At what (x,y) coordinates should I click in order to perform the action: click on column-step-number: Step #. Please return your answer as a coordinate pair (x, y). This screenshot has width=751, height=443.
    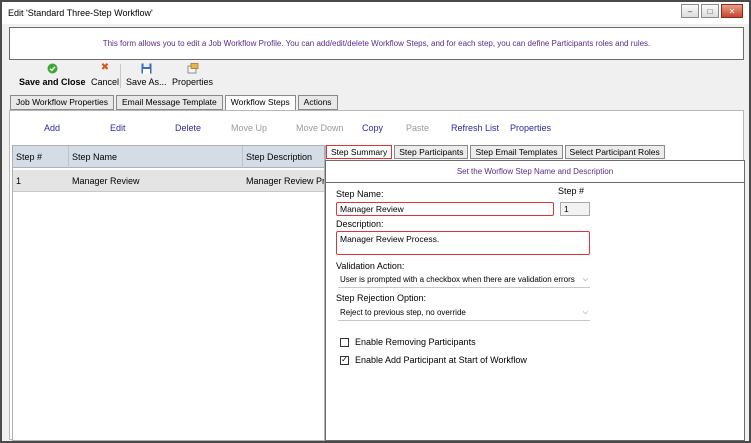
    Looking at the image, I should click on (41, 157).